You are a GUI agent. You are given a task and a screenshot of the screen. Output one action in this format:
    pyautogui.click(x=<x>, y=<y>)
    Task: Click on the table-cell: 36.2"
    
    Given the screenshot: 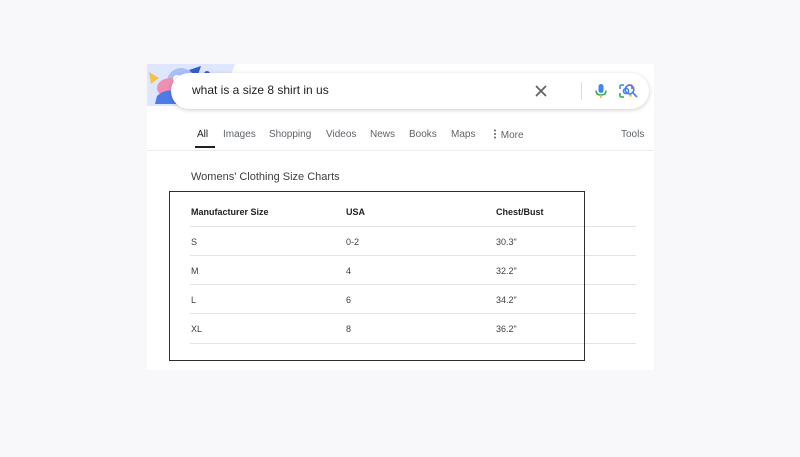 What is the action you would take?
    pyautogui.click(x=506, y=329)
    